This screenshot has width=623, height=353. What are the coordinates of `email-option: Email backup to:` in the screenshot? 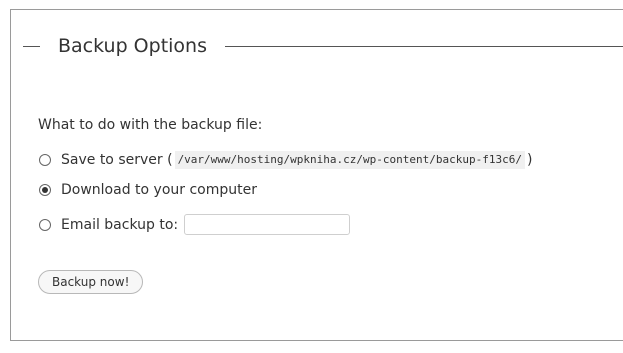 It's located at (195, 224).